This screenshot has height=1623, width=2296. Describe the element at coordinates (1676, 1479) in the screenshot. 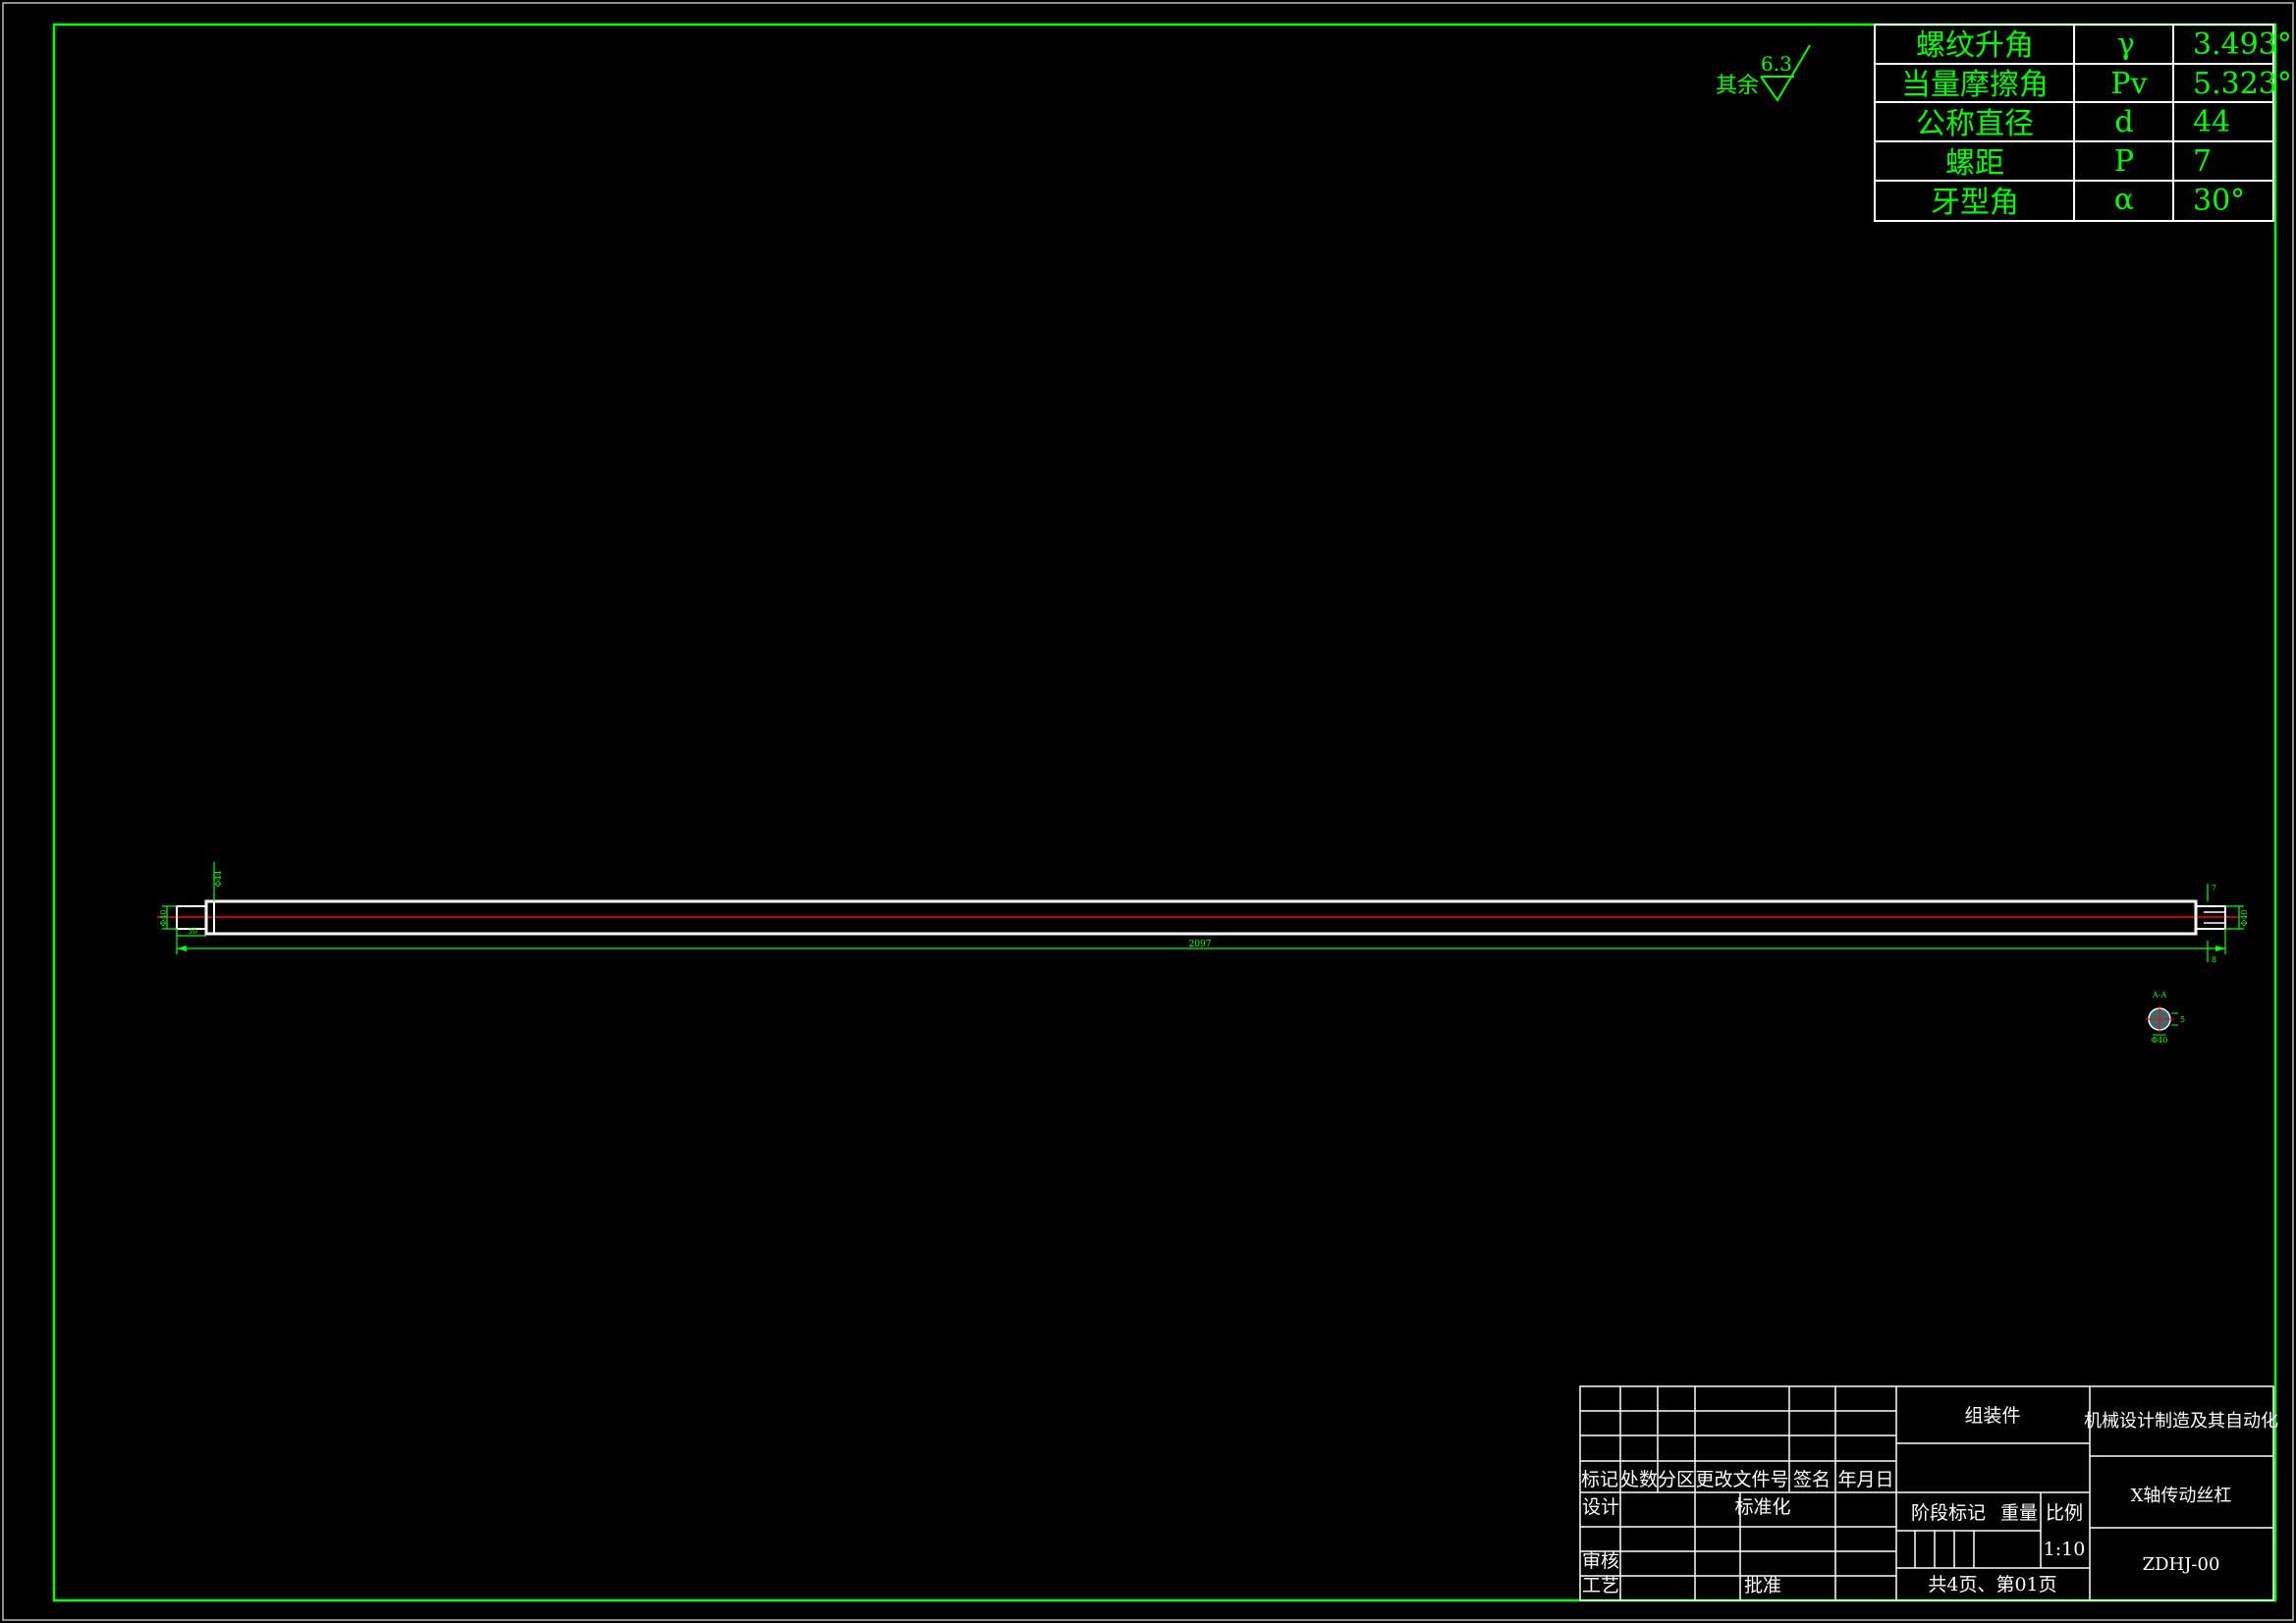

I see `header-label-zone: 分区` at that location.